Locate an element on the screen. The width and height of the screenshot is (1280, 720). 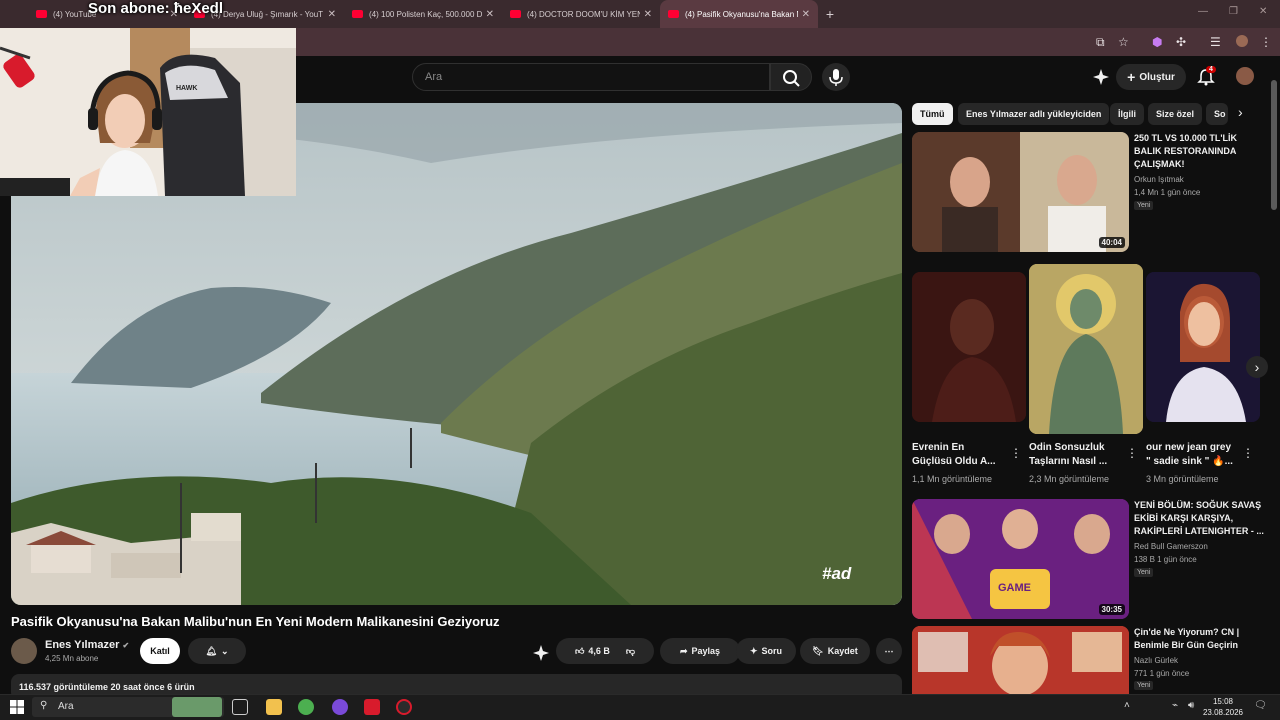
minimize-icon: — is located at coordinates (1203, 11).